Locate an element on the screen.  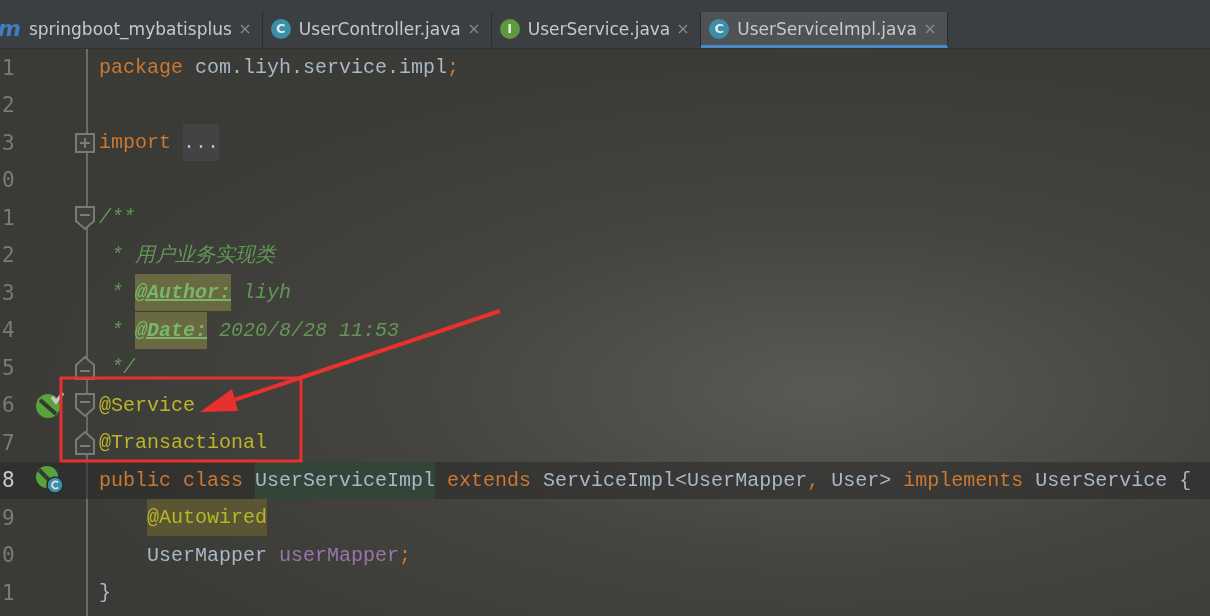
code-line: } is located at coordinates (105, 593).